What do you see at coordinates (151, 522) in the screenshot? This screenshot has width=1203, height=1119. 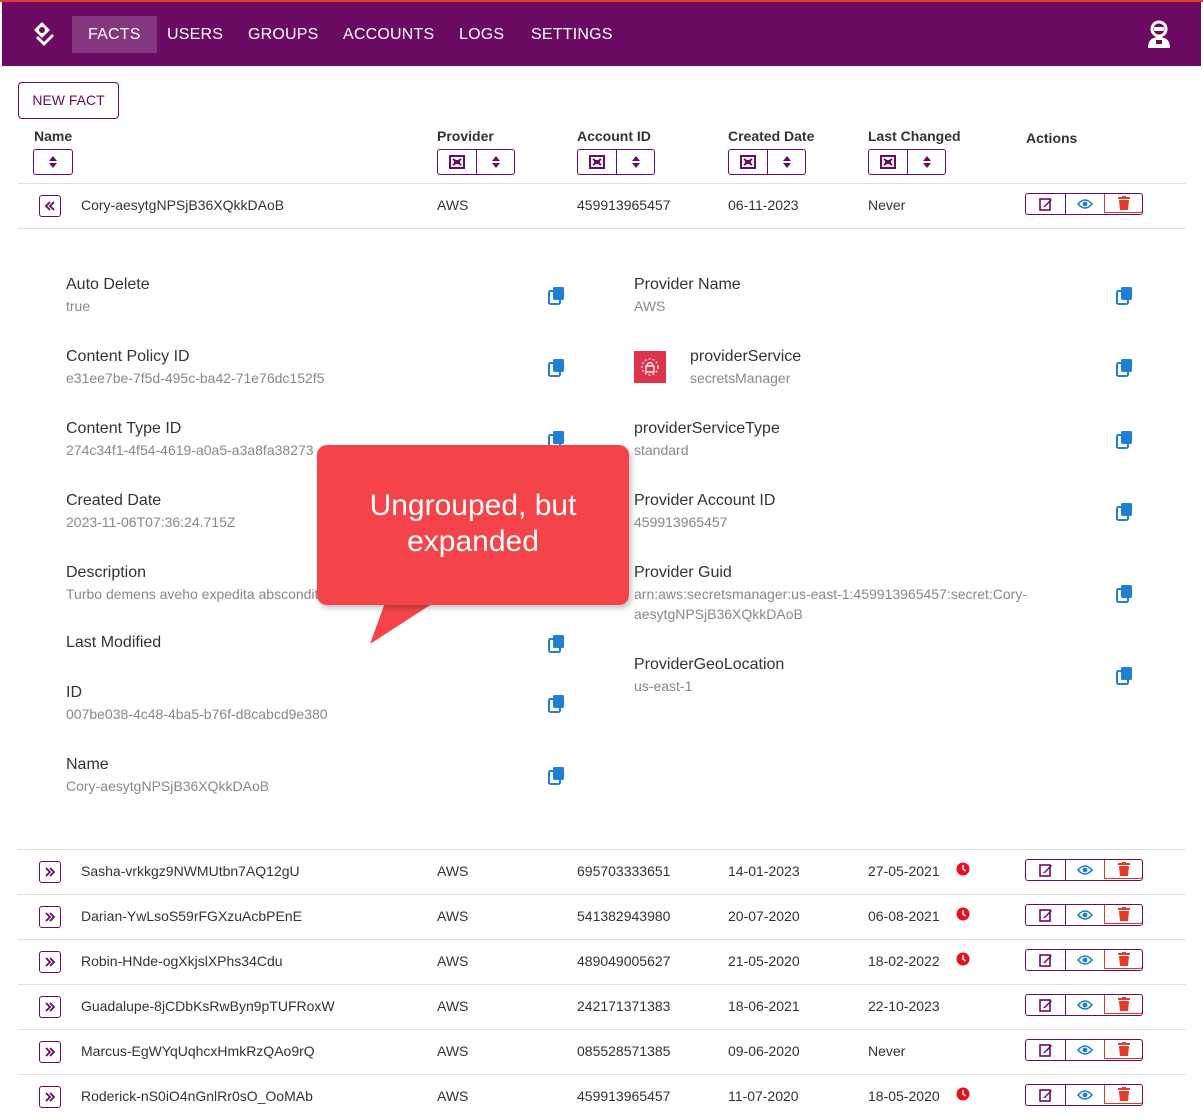 I see `detail-value-created-date: 2023-11-06T07:36:24.715Z` at bounding box center [151, 522].